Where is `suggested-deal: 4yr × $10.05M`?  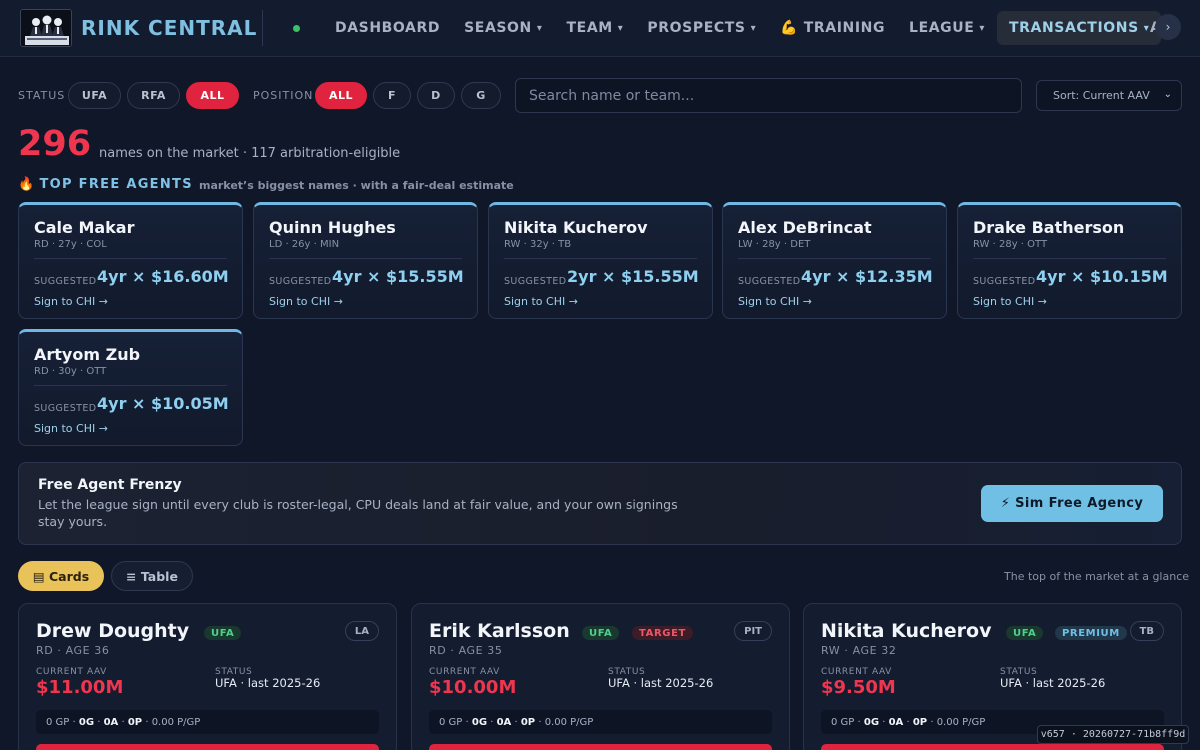 suggested-deal: 4yr × $10.05M is located at coordinates (163, 403).